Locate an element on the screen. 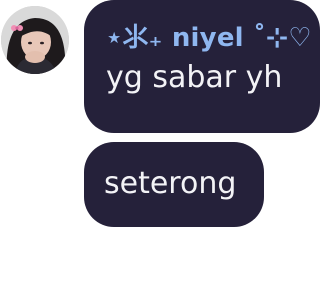 The width and height of the screenshot is (320, 281). message-text: seterong is located at coordinates (170, 183).